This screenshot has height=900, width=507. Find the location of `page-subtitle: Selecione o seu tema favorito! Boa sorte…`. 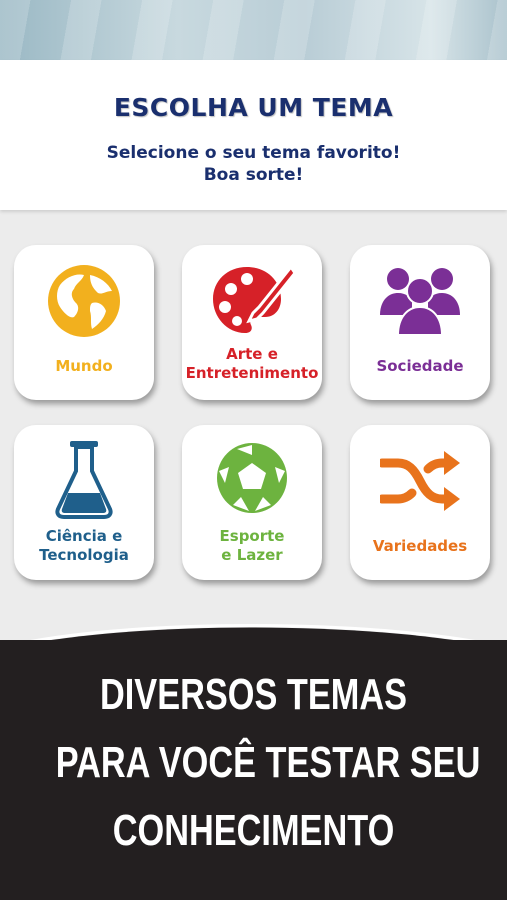

page-subtitle: Selecione o seu tema favorito! Boa sorte… is located at coordinates (253, 164).